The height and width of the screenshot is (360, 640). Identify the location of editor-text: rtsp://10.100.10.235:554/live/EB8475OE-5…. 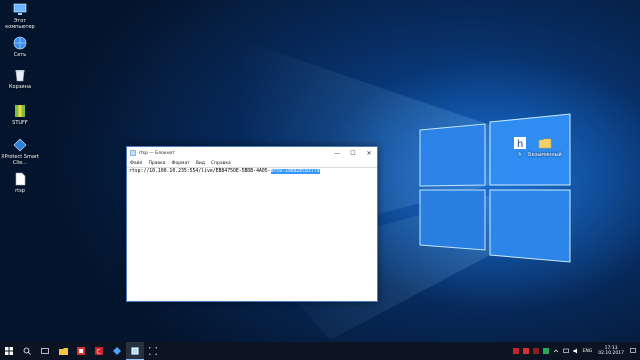
(200, 171).